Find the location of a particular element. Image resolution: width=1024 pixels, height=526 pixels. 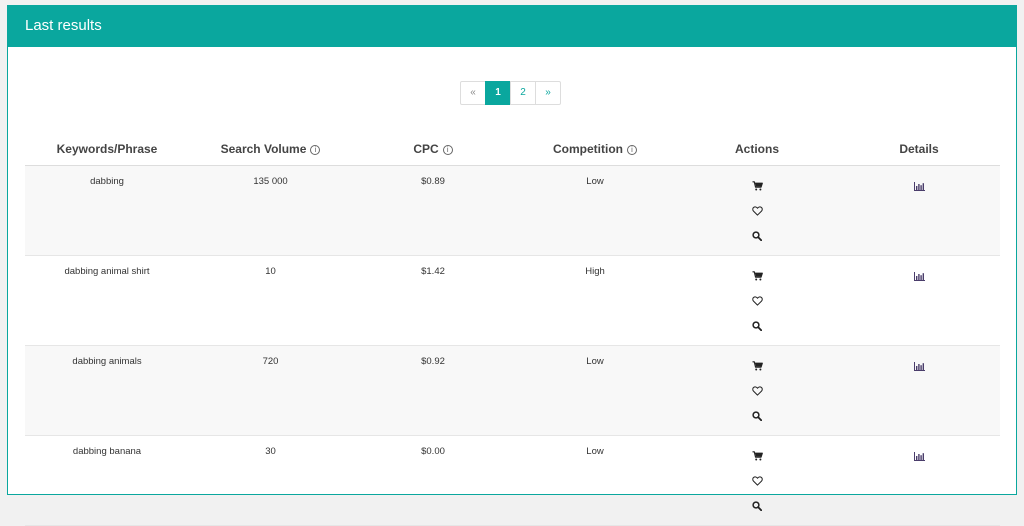

header-search-volume: Search Volume i is located at coordinates (270, 149).